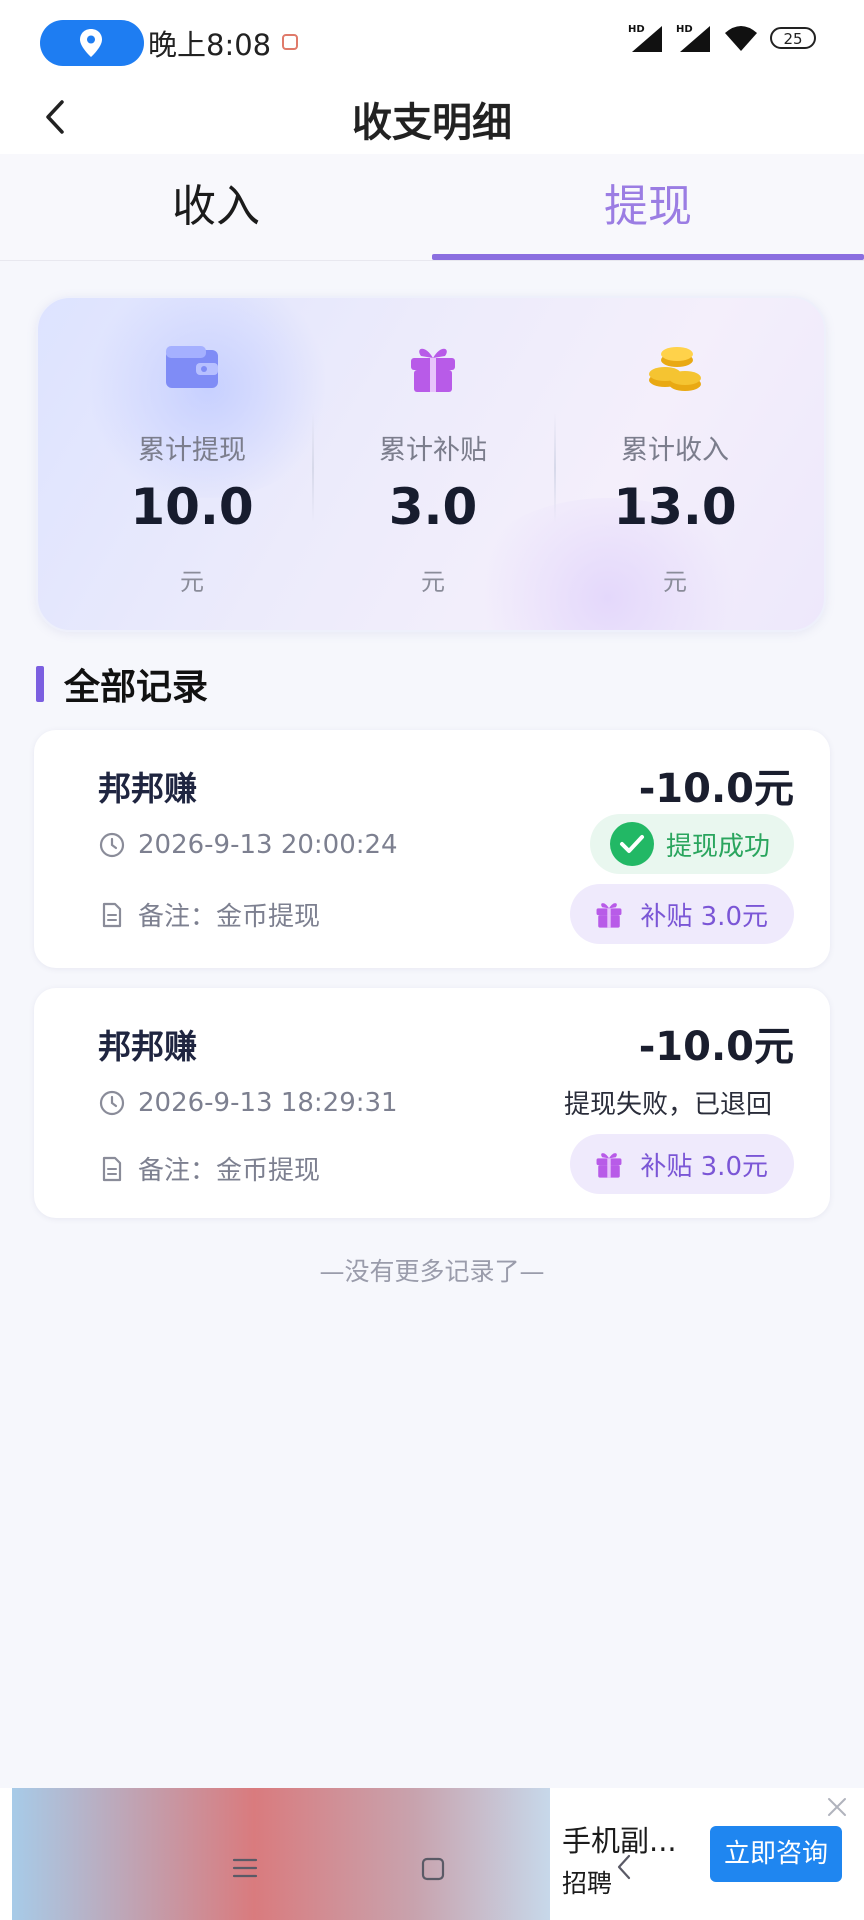 The width and height of the screenshot is (864, 1920). What do you see at coordinates (281, 1854) in the screenshot?
I see `ad-image` at bounding box center [281, 1854].